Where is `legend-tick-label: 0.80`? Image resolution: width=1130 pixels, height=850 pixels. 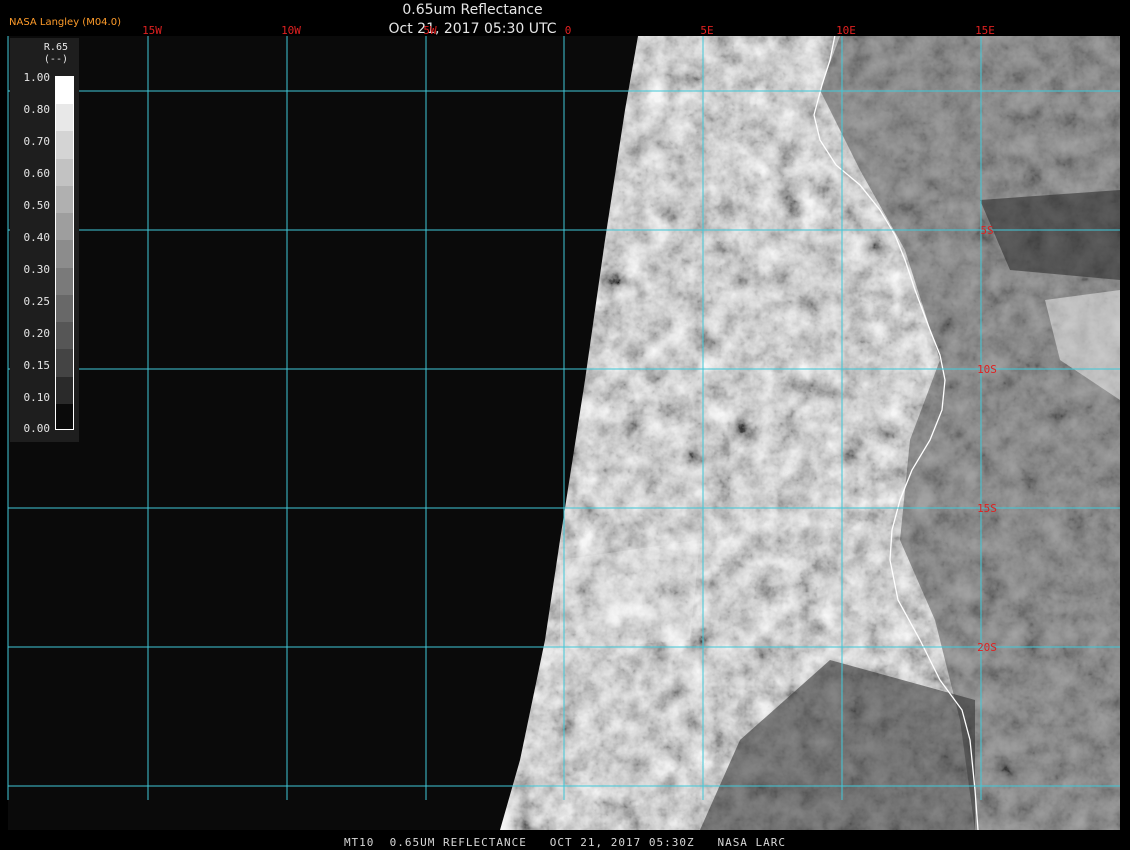 legend-tick-label: 0.80 is located at coordinates (37, 109).